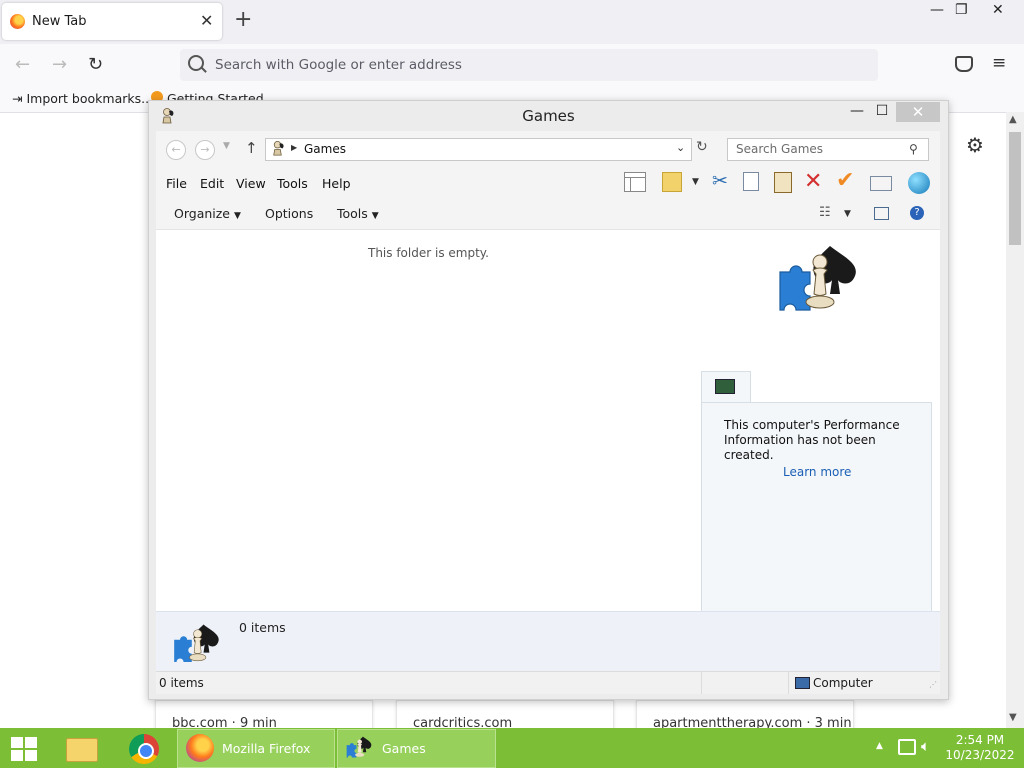 The width and height of the screenshot is (1024, 768). I want to click on scrollbar-thumb, so click(1015, 188).